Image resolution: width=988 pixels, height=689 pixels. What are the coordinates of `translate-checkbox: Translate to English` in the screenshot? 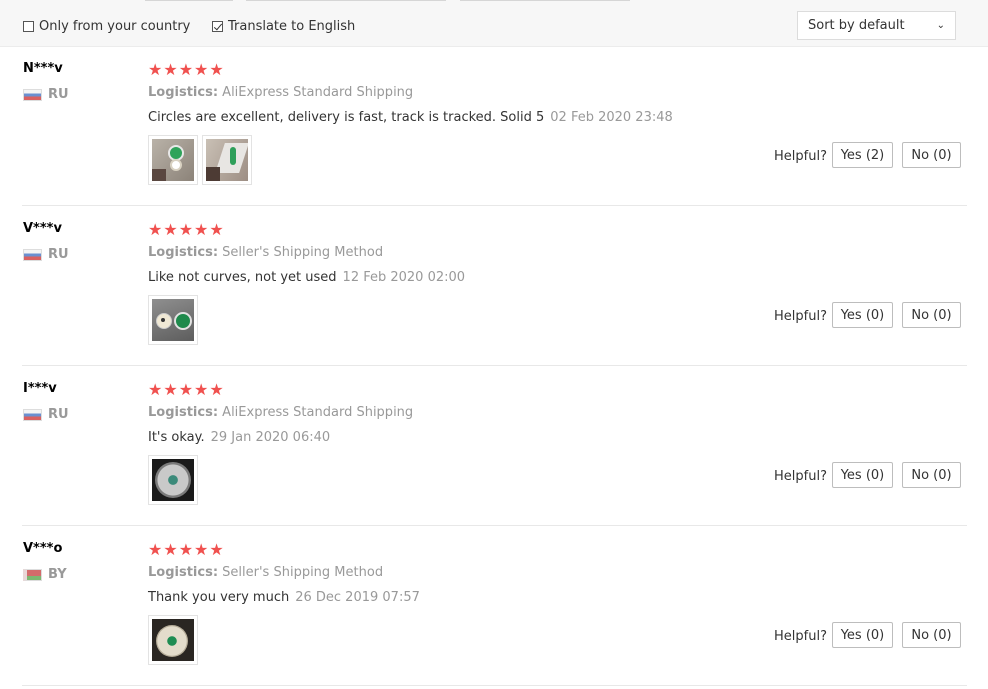 It's located at (283, 26).